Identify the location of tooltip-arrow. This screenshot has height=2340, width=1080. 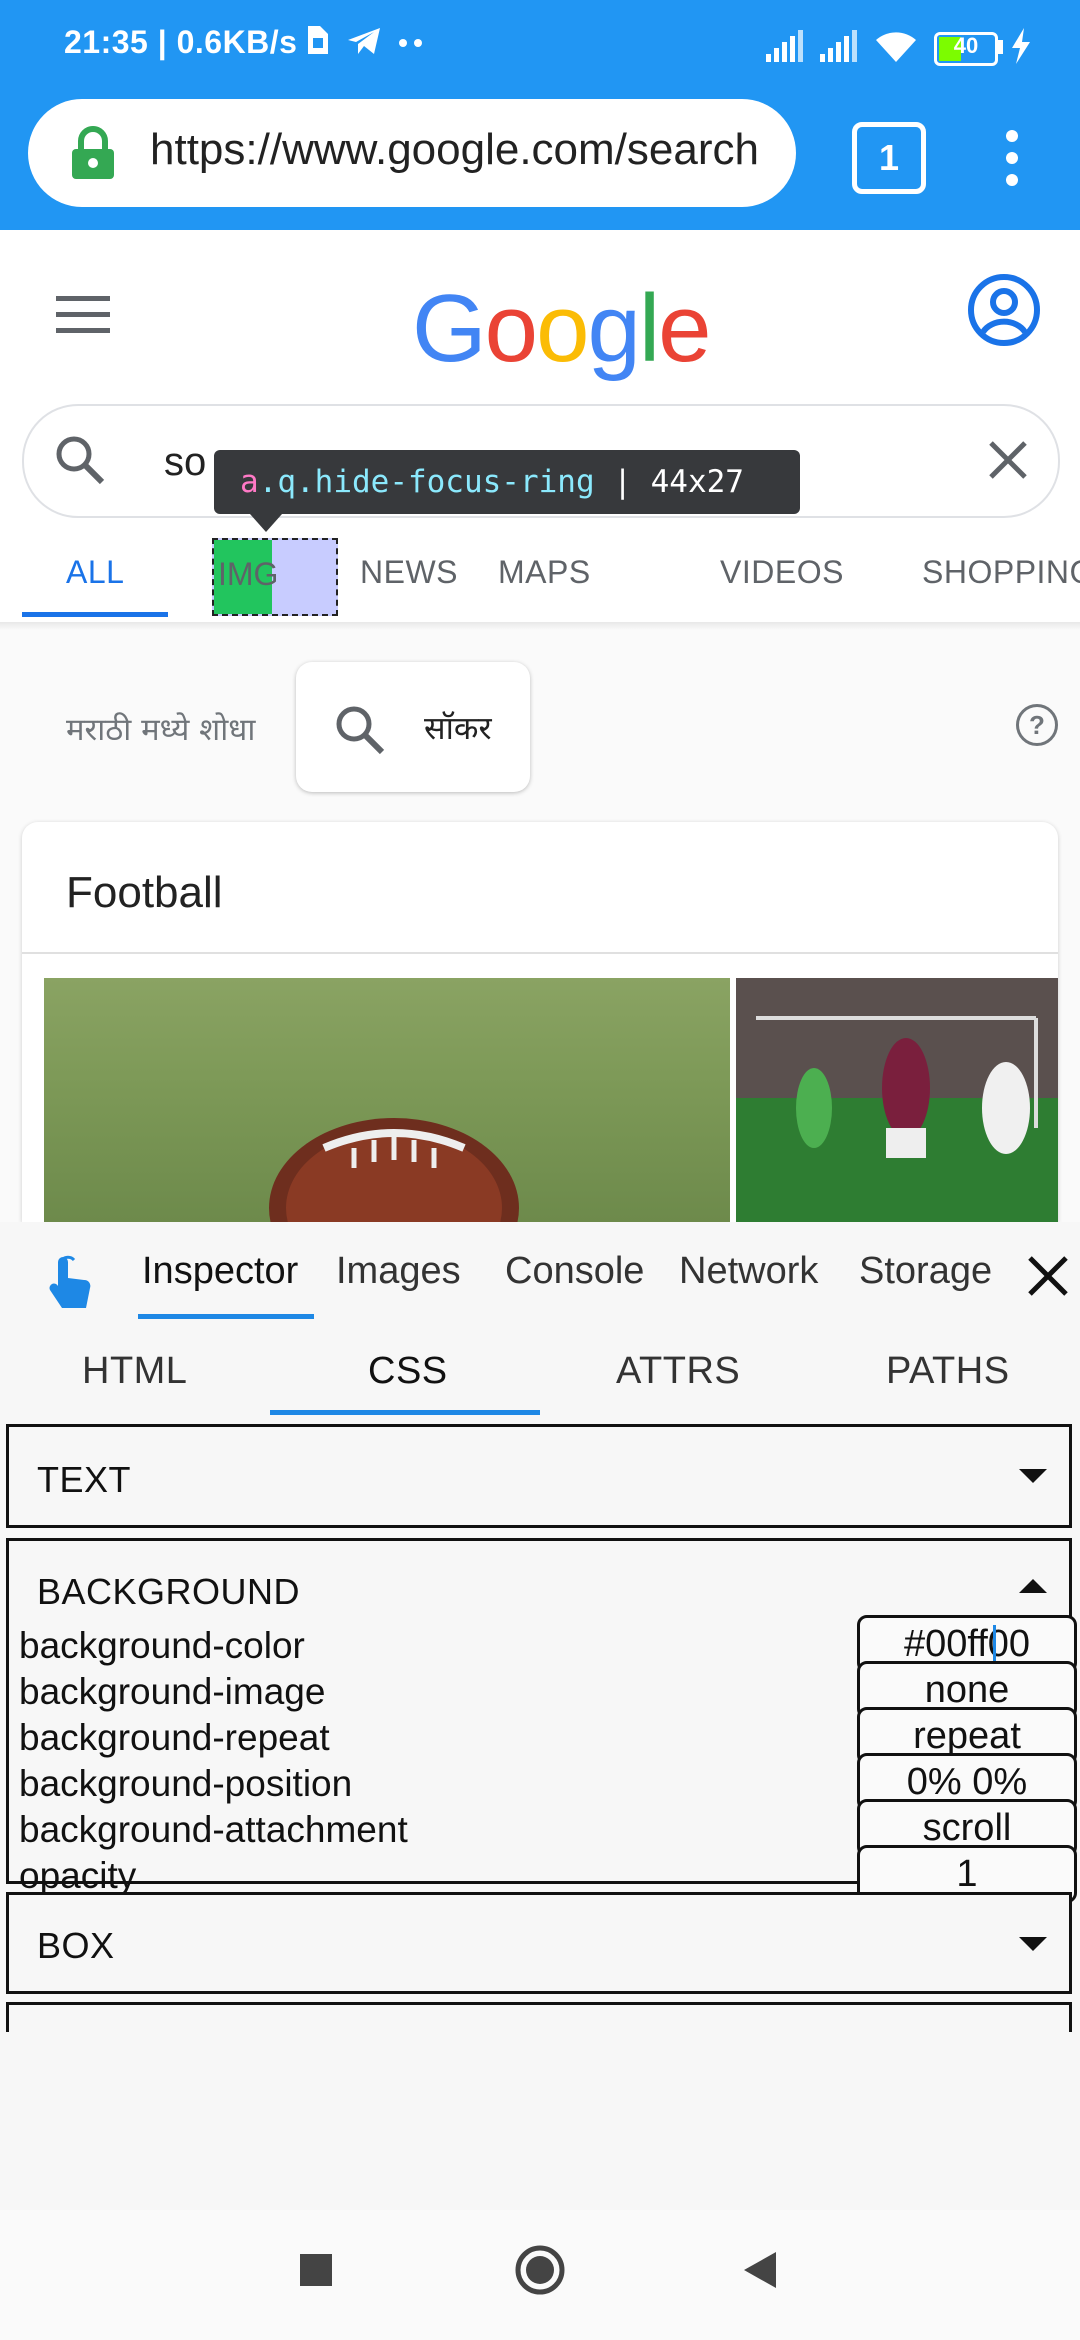
(266, 523).